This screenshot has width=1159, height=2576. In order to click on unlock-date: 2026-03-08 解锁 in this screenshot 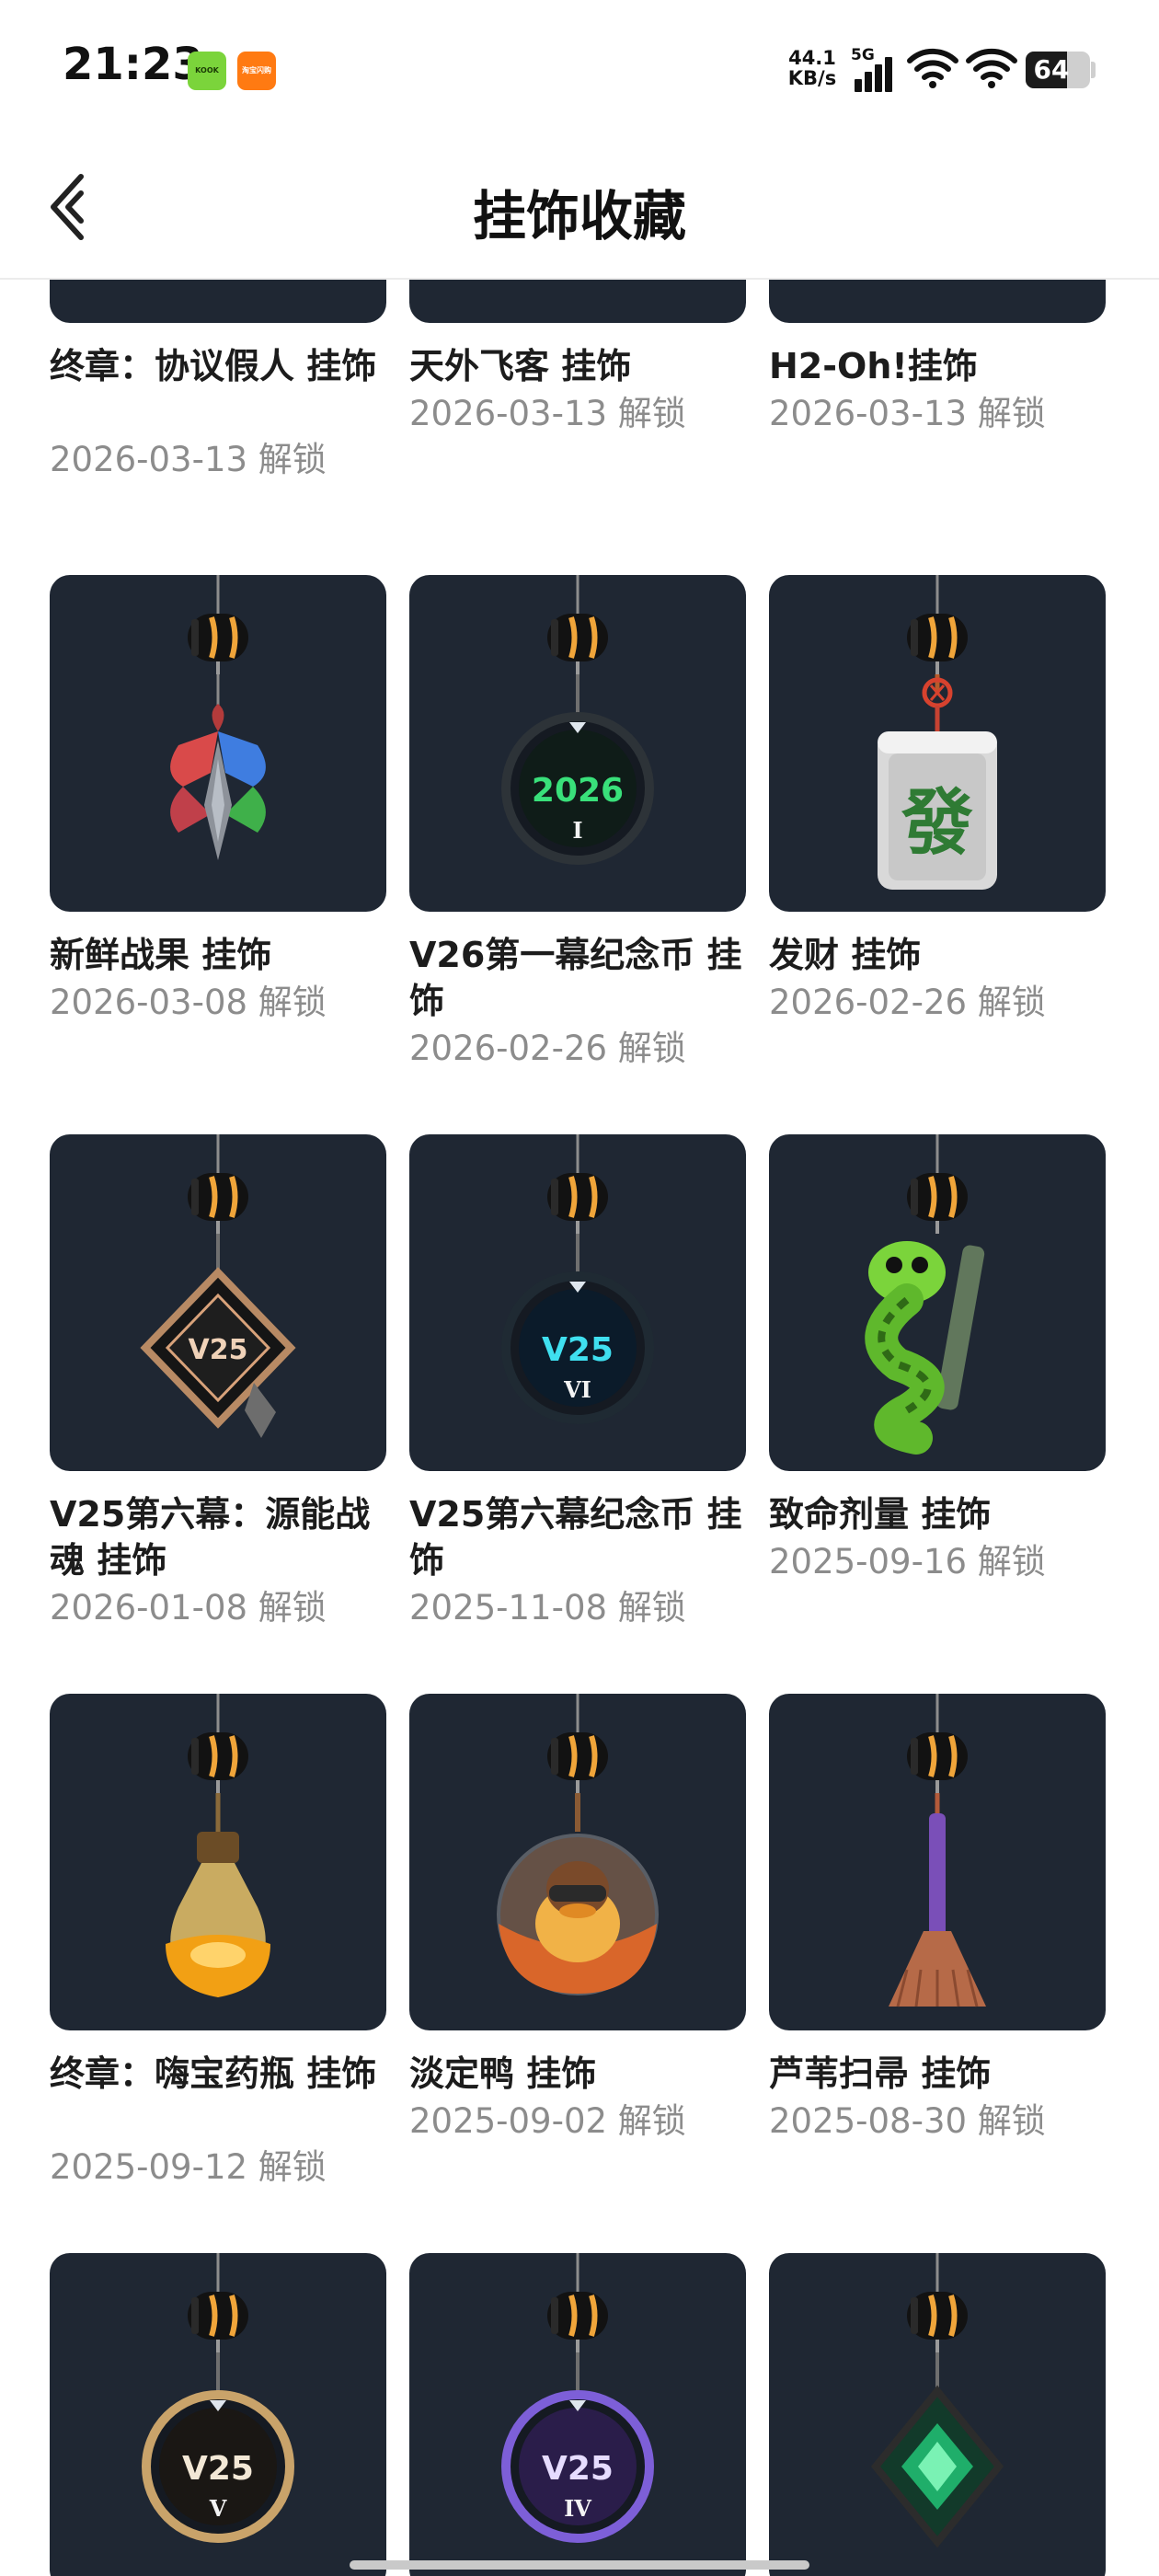, I will do `click(188, 1002)`.